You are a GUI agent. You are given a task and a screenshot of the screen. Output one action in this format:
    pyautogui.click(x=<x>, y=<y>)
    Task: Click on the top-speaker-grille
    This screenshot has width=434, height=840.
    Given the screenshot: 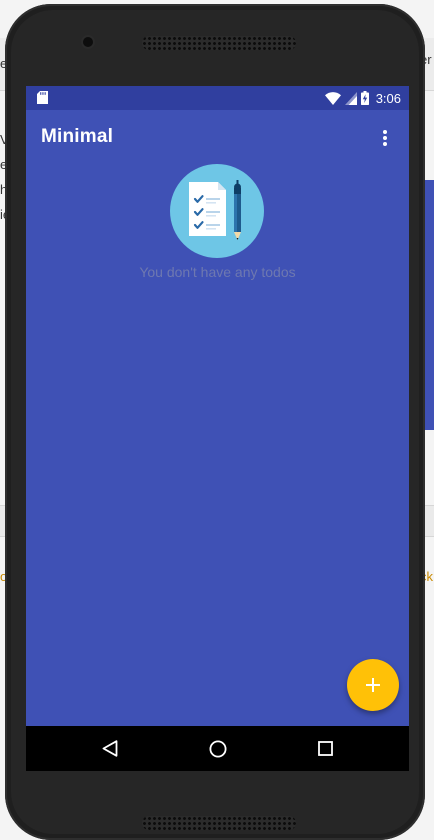 What is the action you would take?
    pyautogui.click(x=219, y=43)
    